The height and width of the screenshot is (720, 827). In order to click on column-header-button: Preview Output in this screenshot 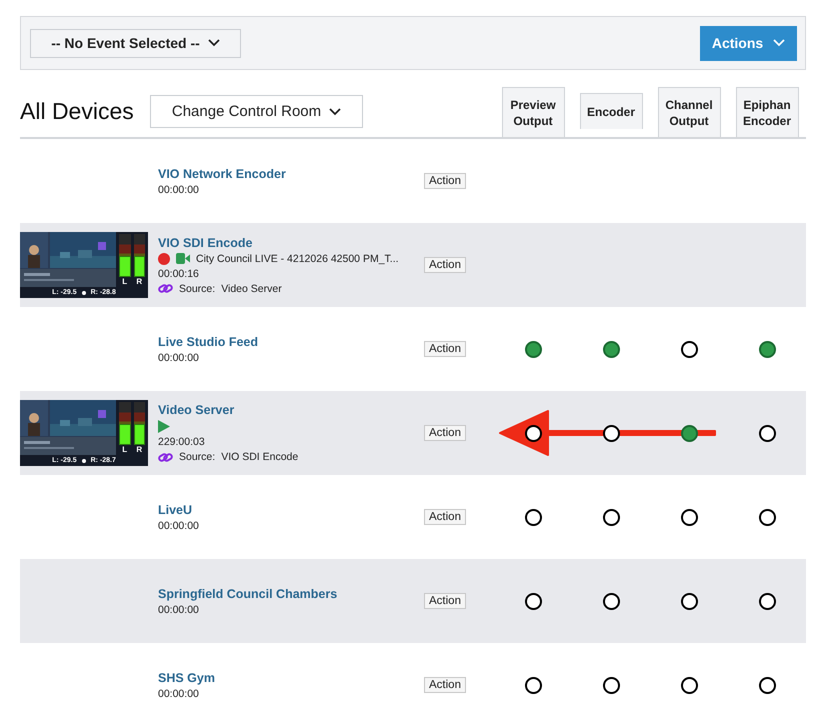, I will do `click(533, 112)`.